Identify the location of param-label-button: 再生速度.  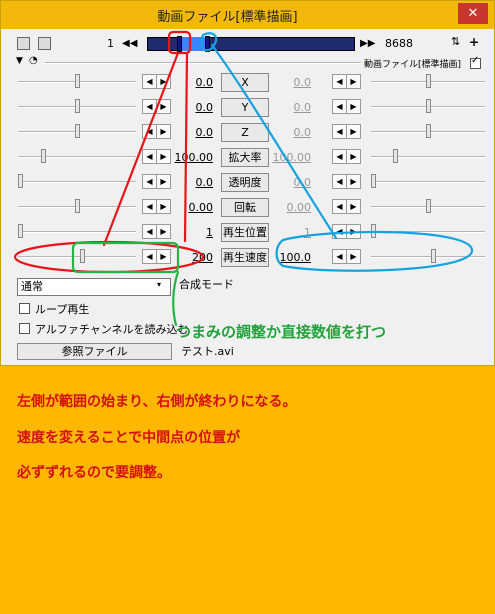
(245, 257).